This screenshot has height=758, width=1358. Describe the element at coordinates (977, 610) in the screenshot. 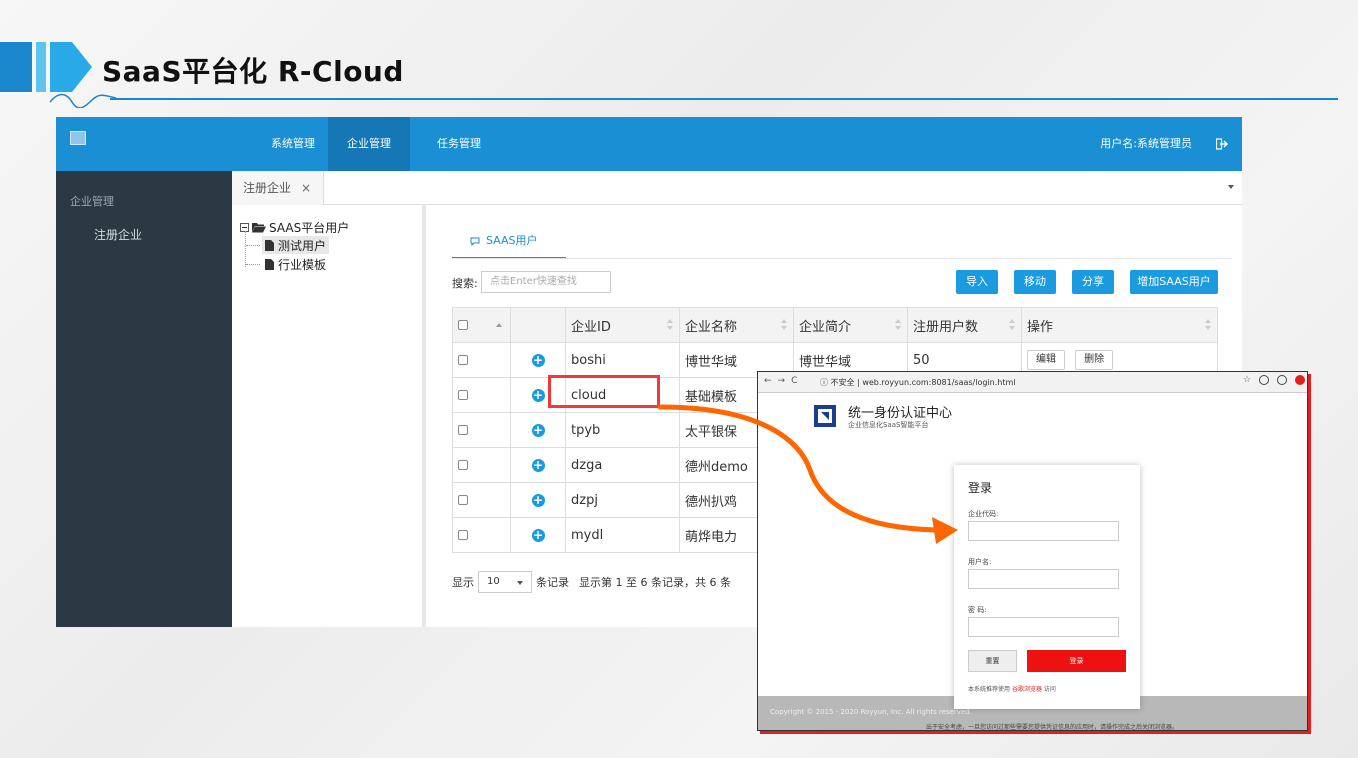

I see `password-label: 密 码:` at that location.